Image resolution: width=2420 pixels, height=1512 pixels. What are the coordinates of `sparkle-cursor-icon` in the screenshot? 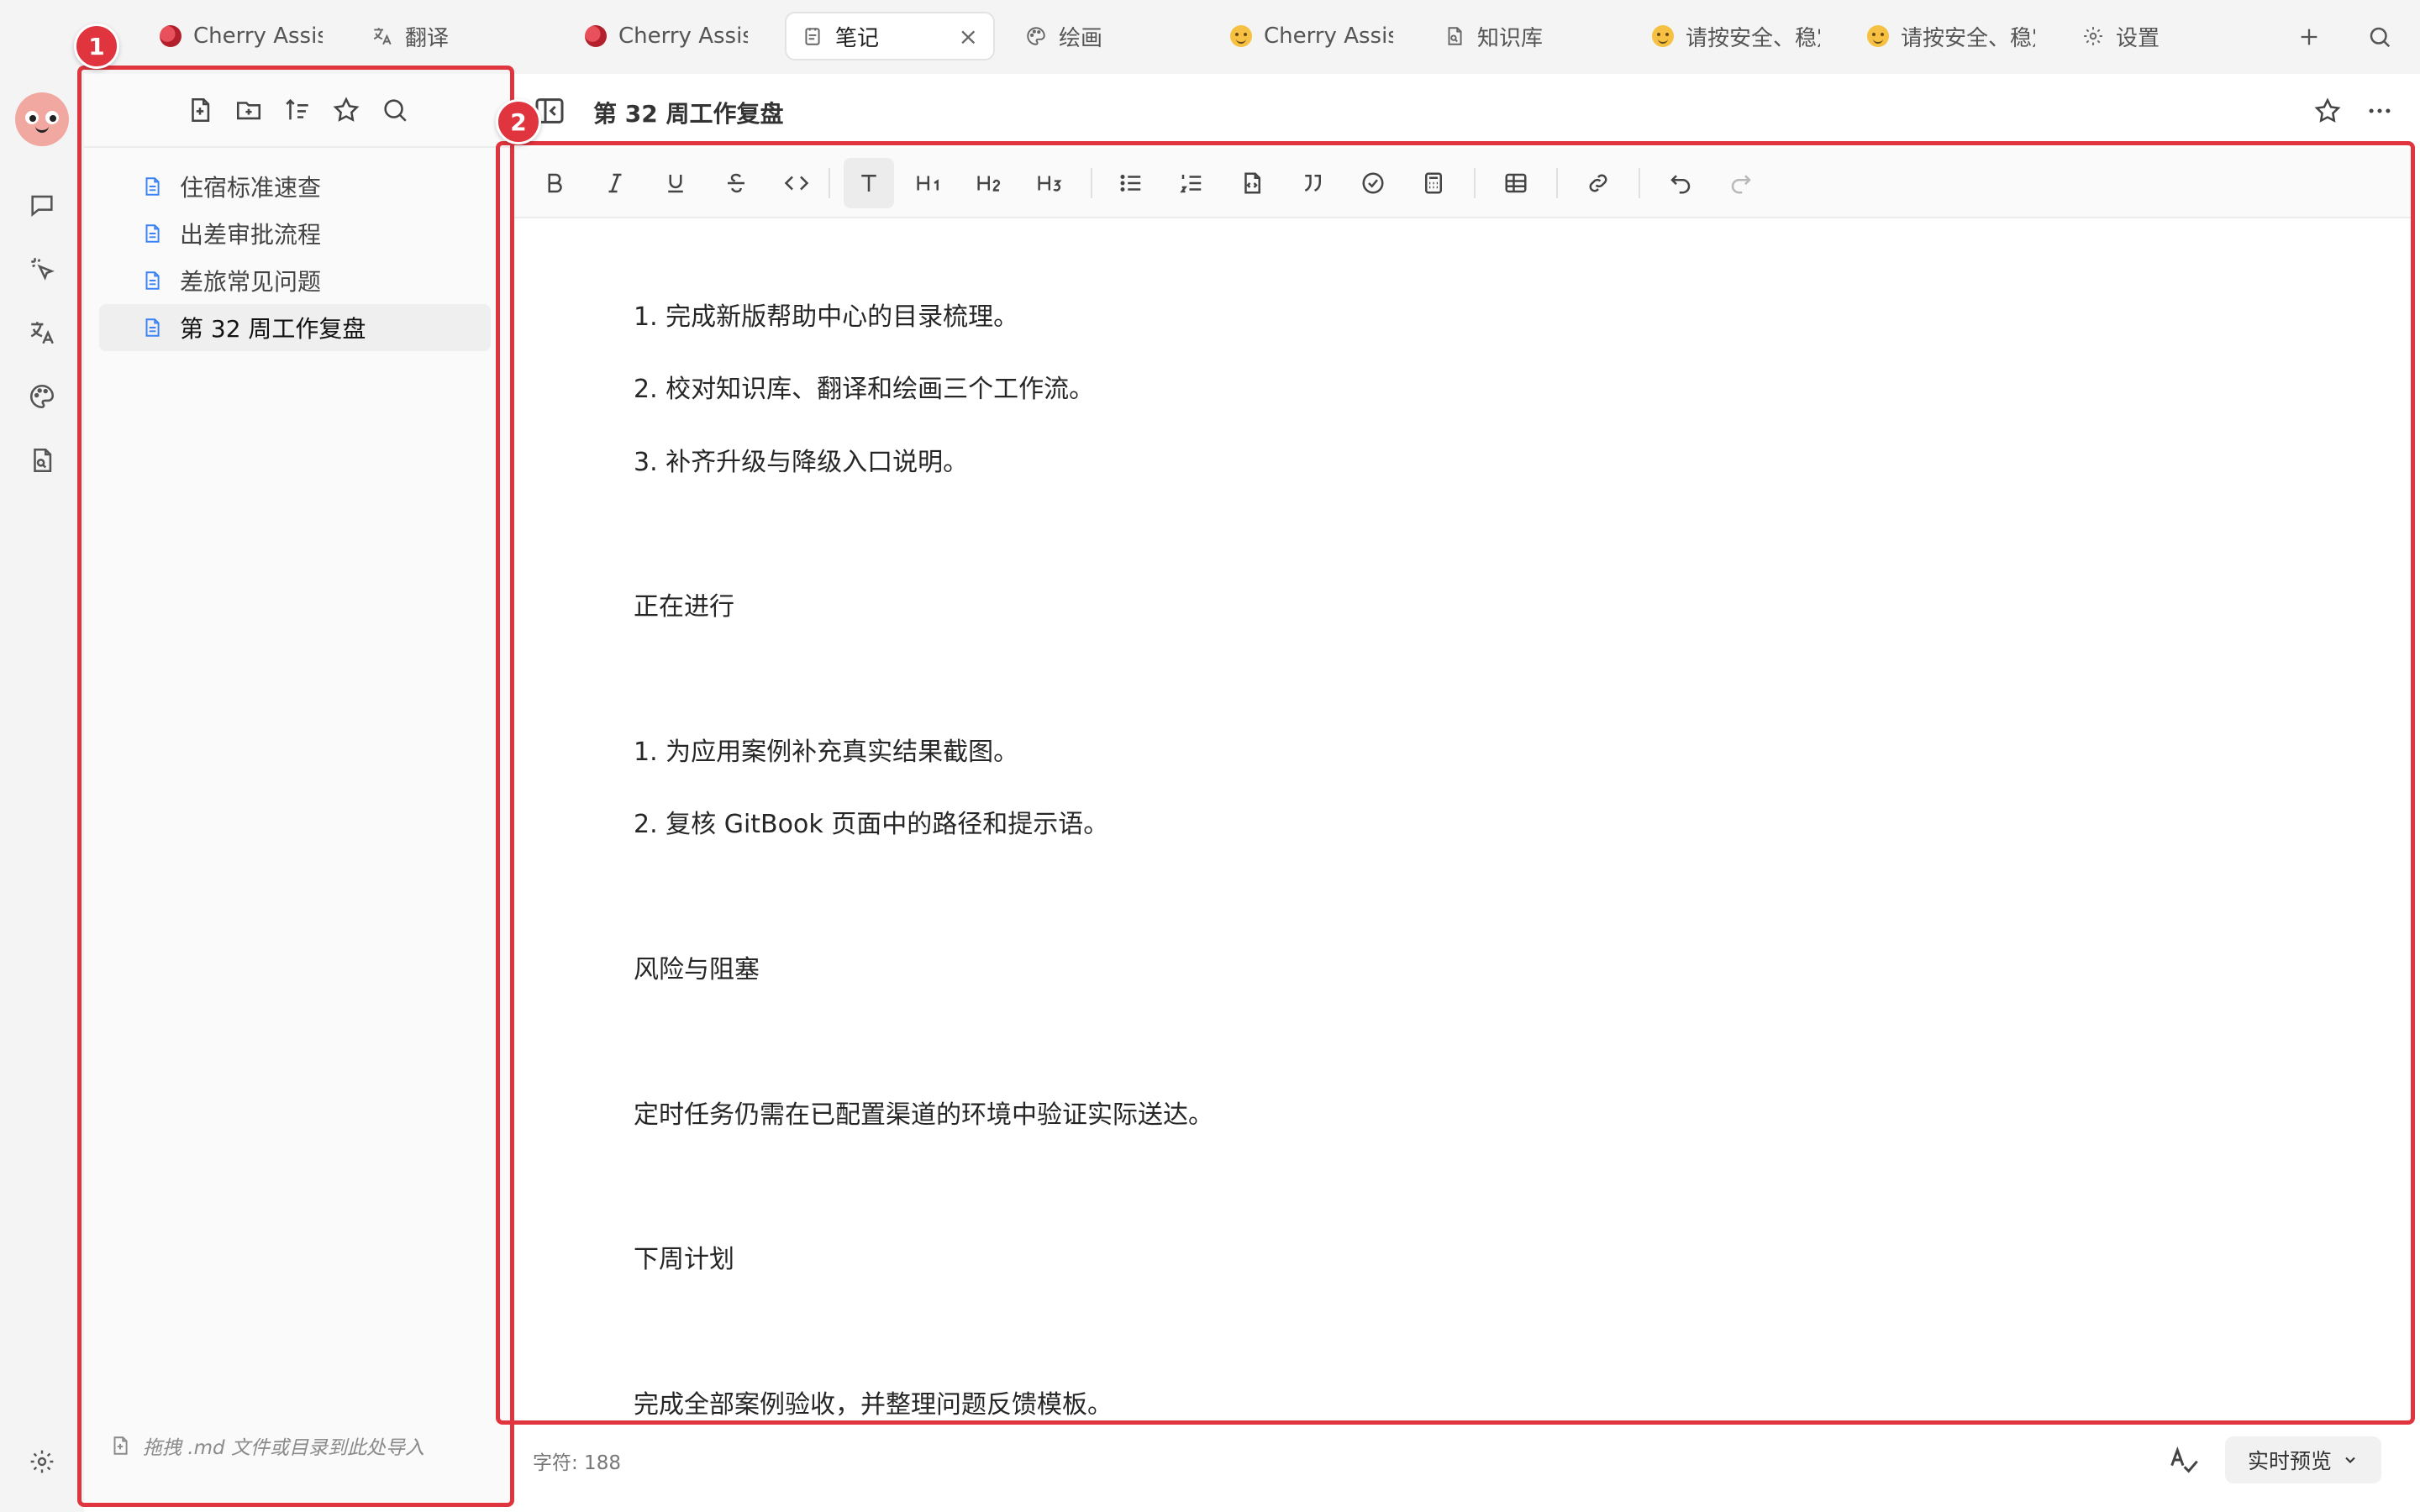 It's located at (43, 269).